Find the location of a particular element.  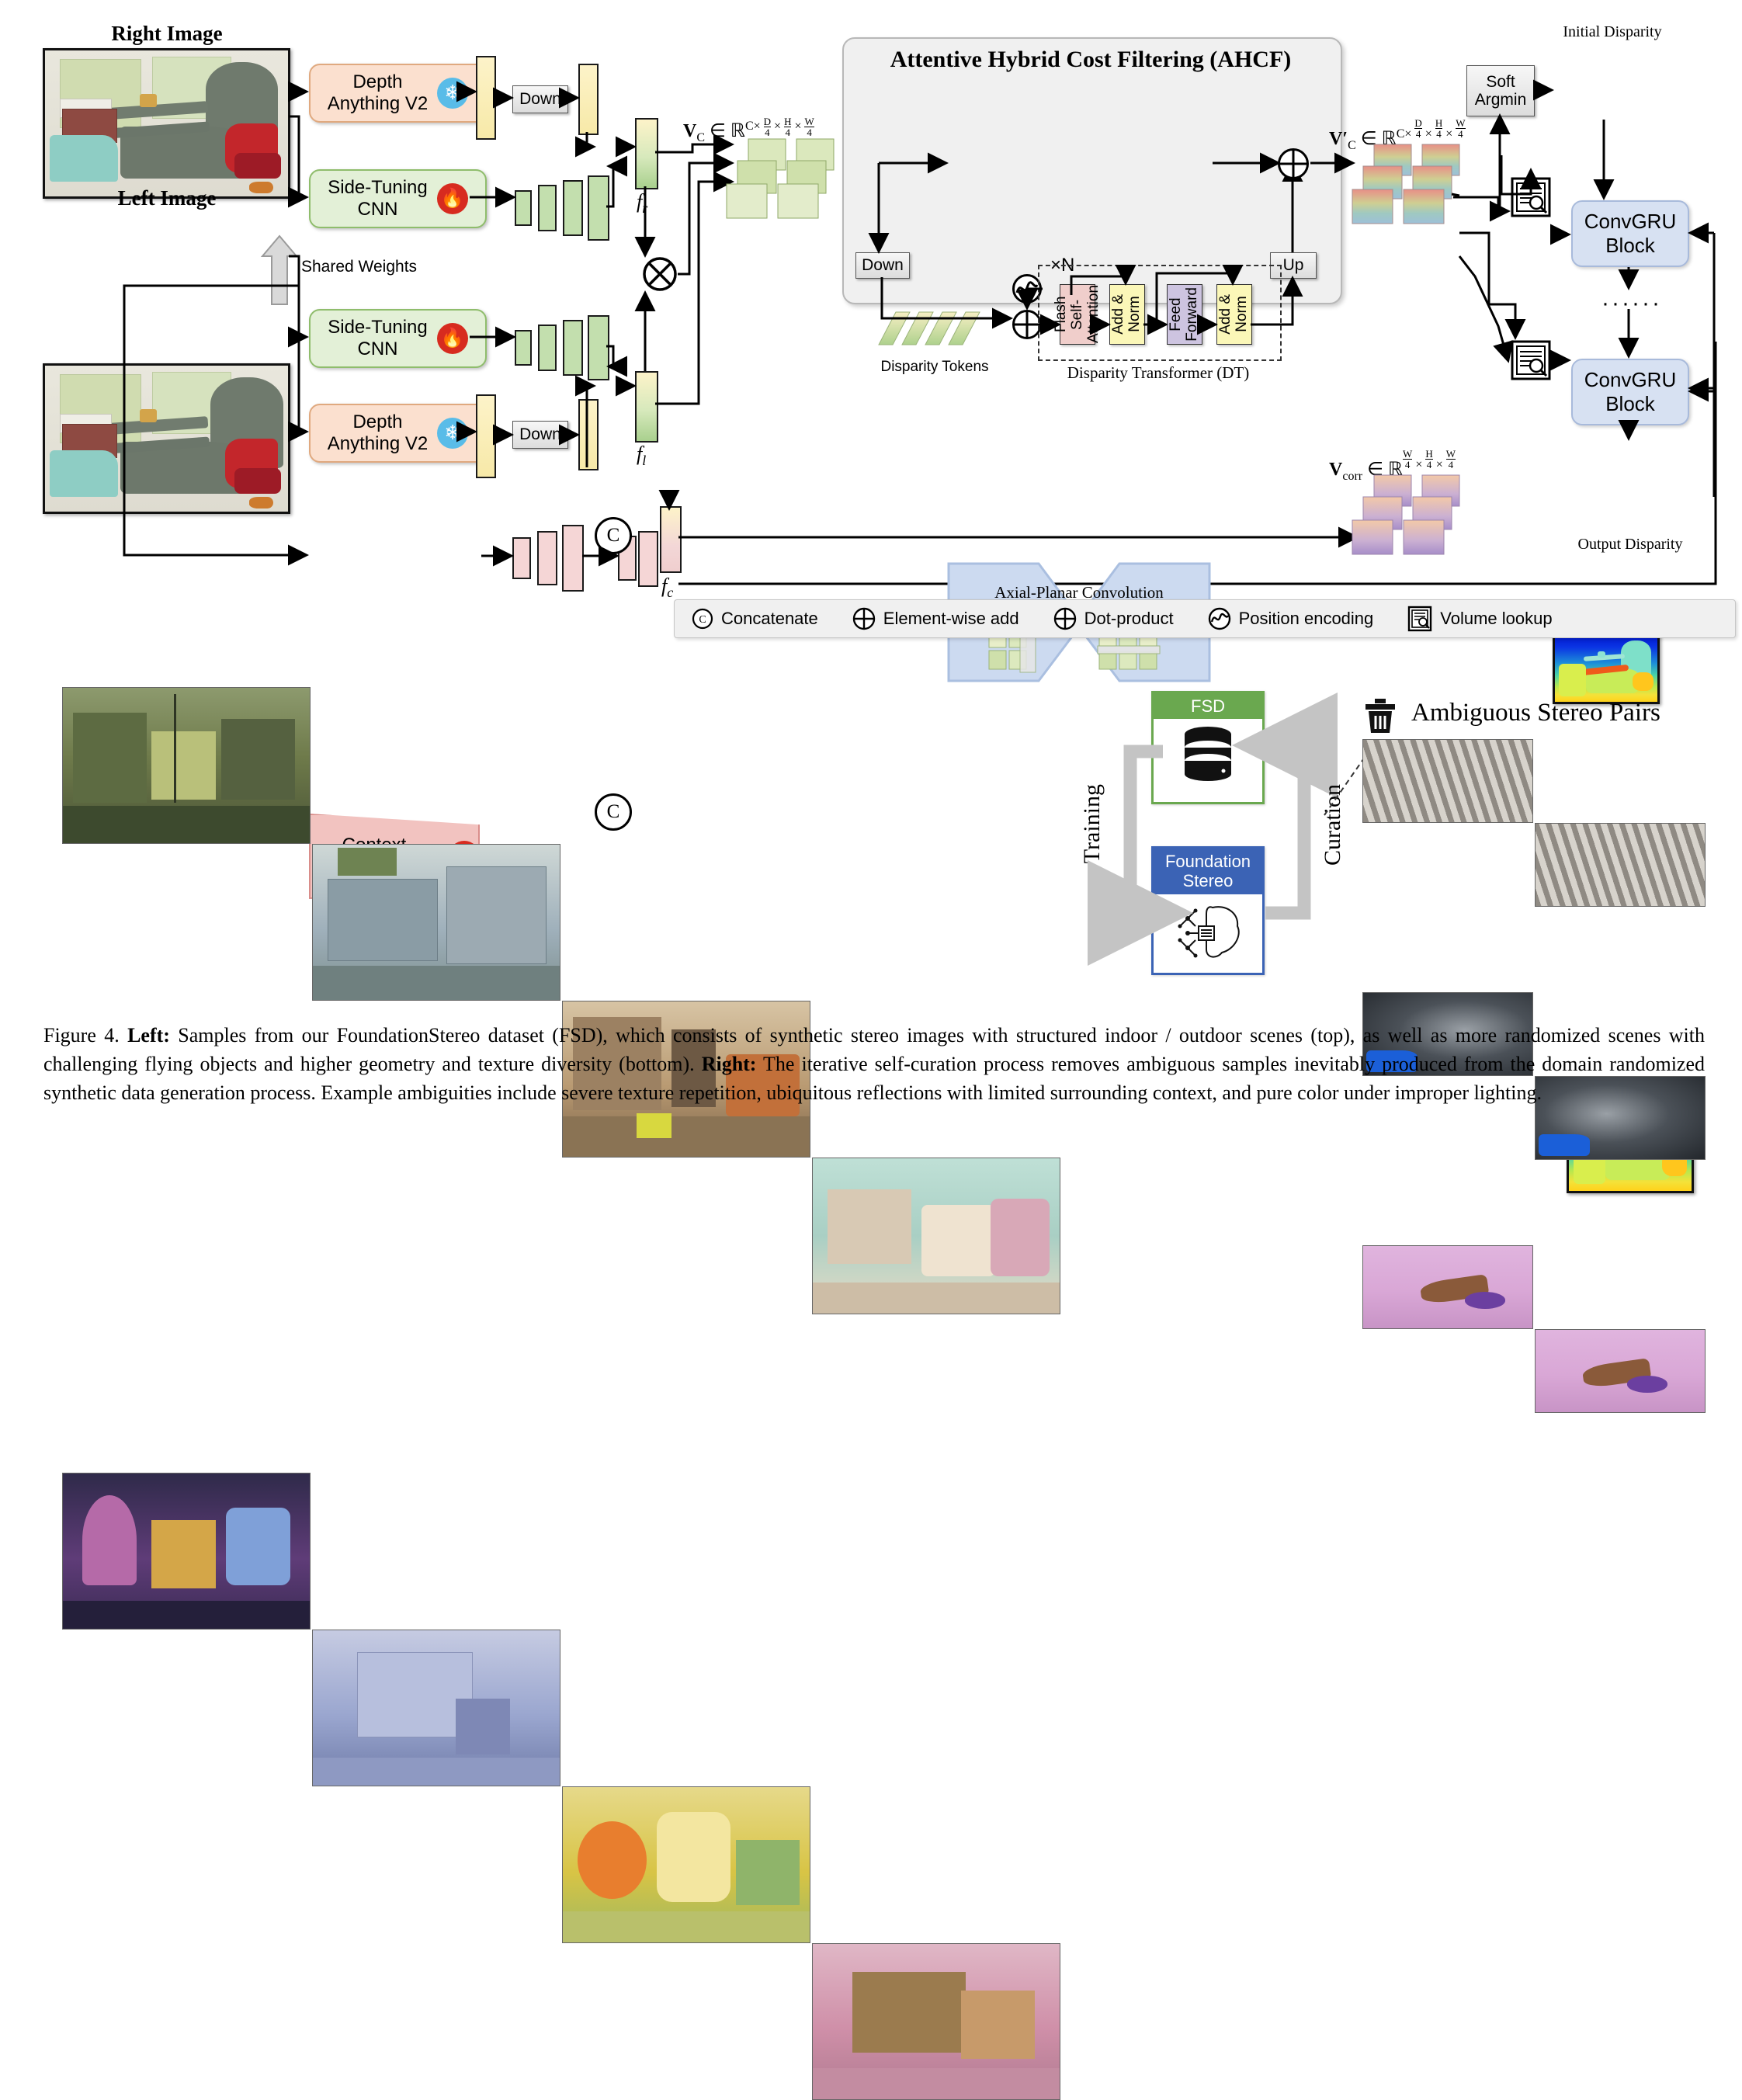

legend-label-concatenate: Concatenate is located at coordinates (769, 618).